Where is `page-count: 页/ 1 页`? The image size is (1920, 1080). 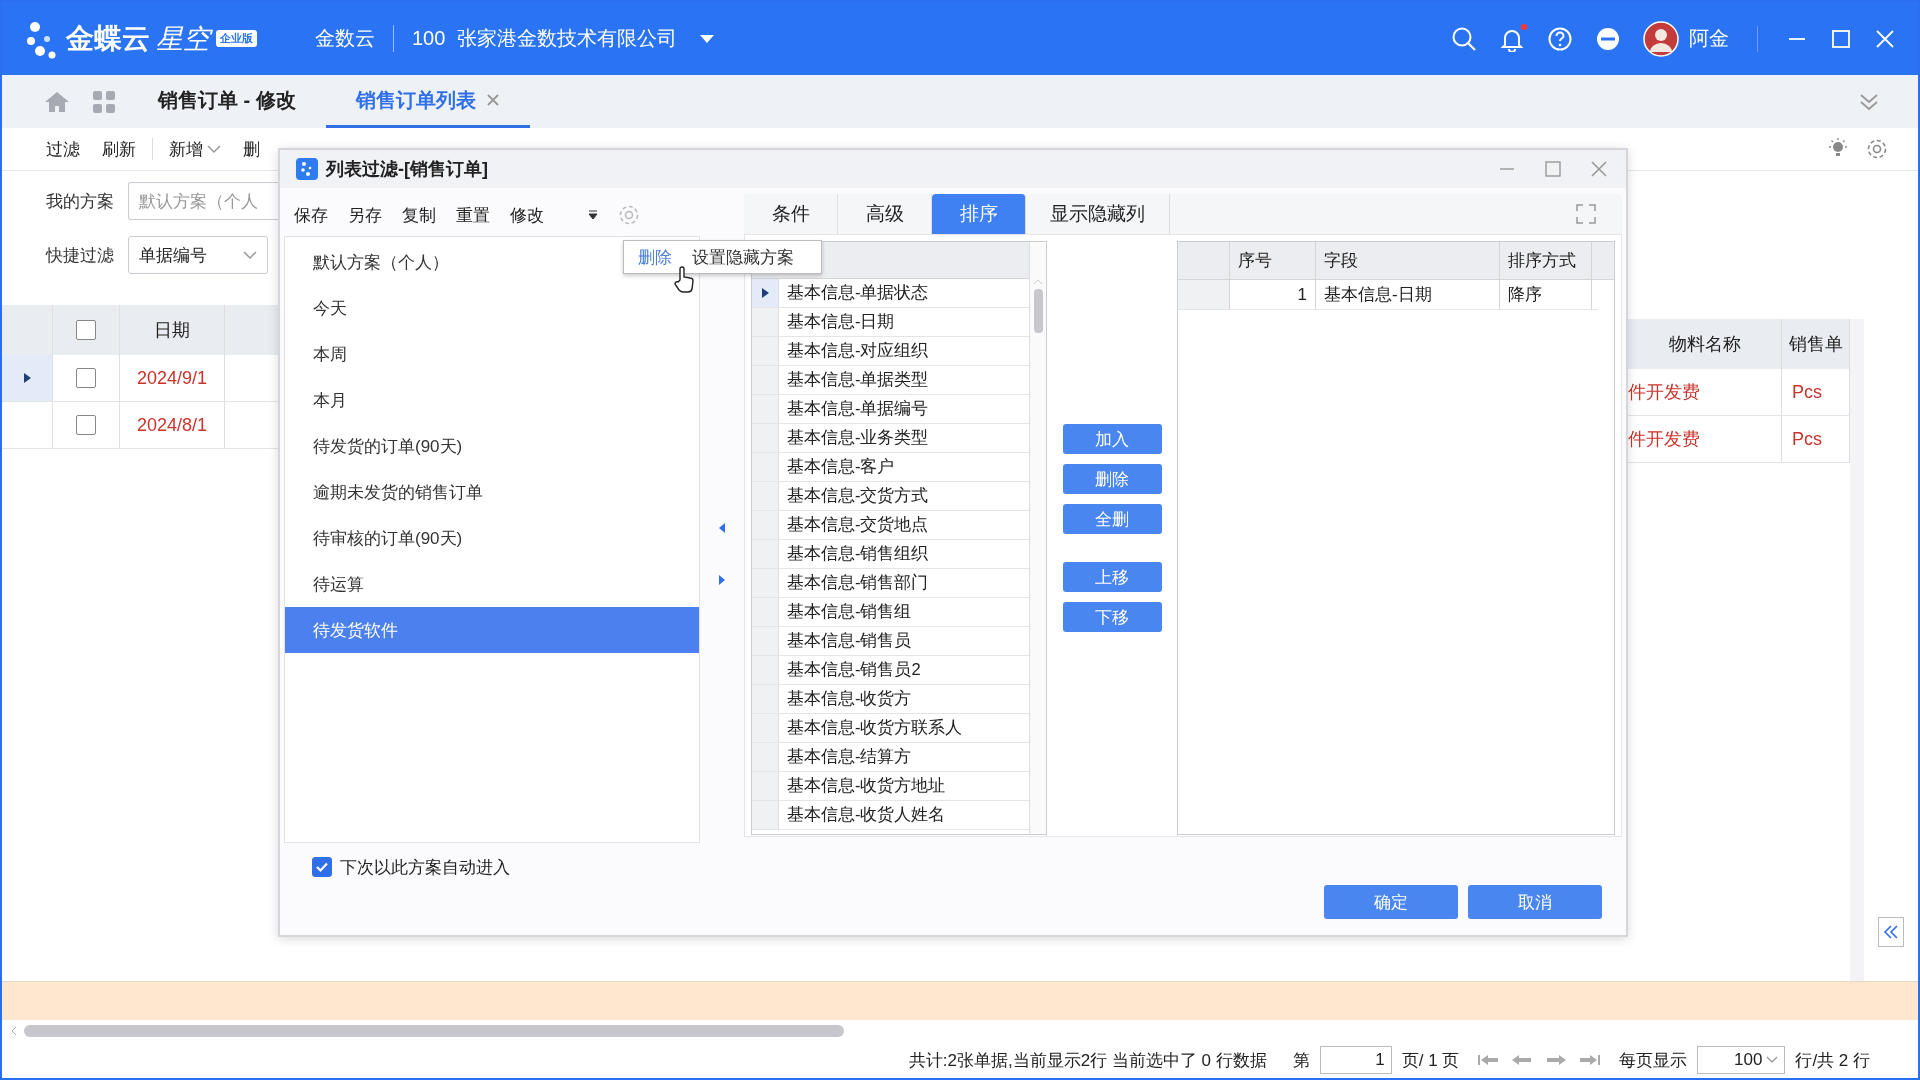
page-count: 页/ 1 页 is located at coordinates (1430, 1060).